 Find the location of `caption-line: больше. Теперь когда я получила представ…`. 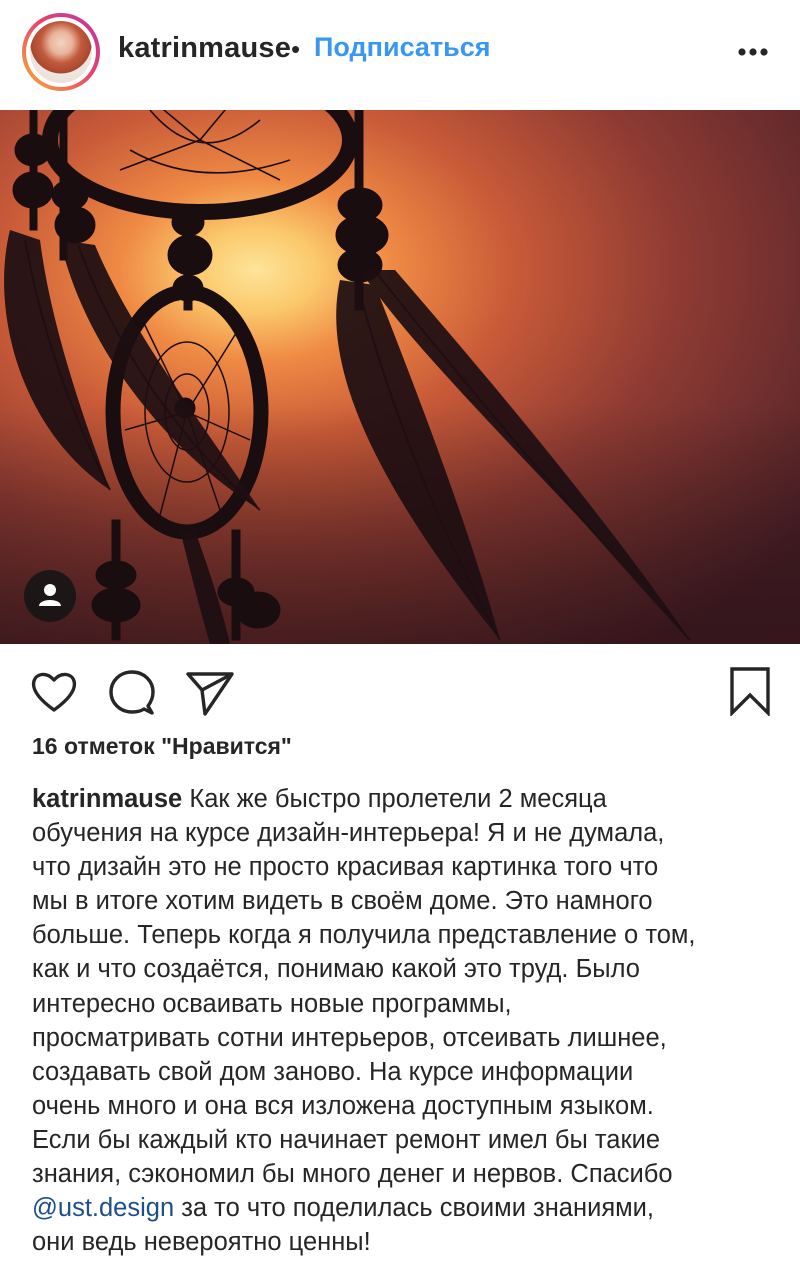

caption-line: больше. Теперь когда я получила представ… is located at coordinates (364, 935).